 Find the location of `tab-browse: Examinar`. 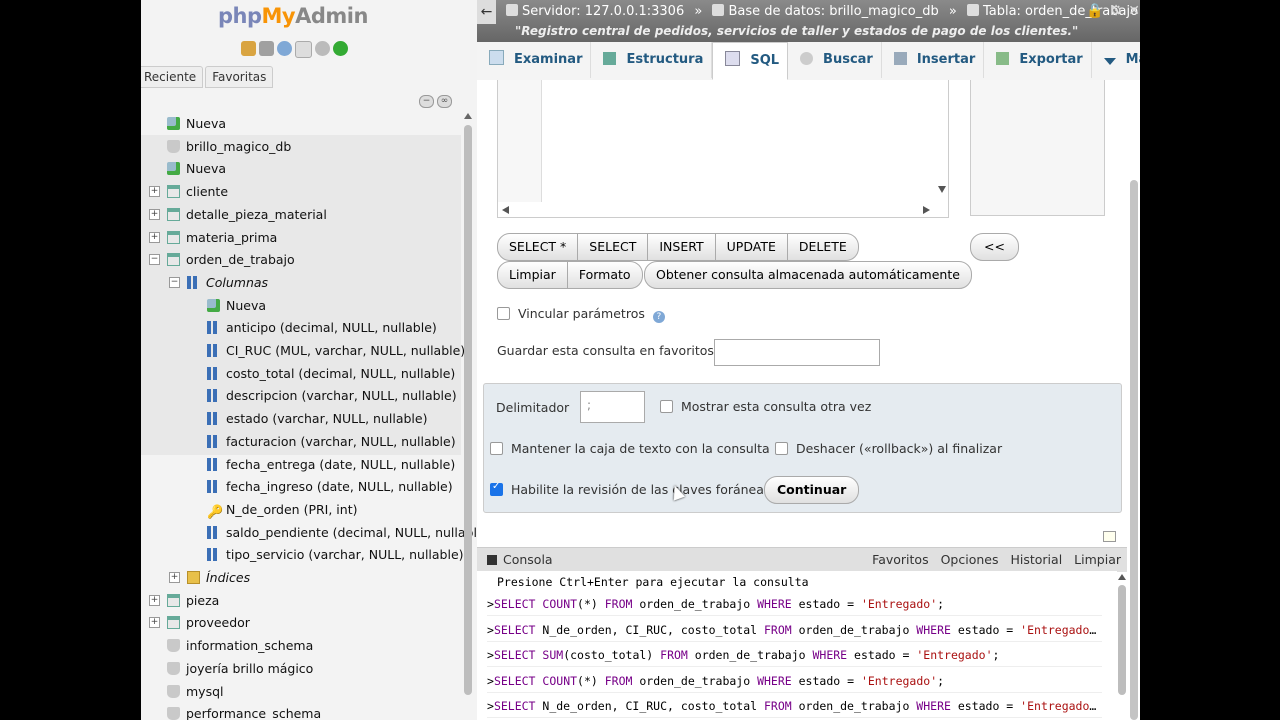

tab-browse: Examinar is located at coordinates (534, 60).